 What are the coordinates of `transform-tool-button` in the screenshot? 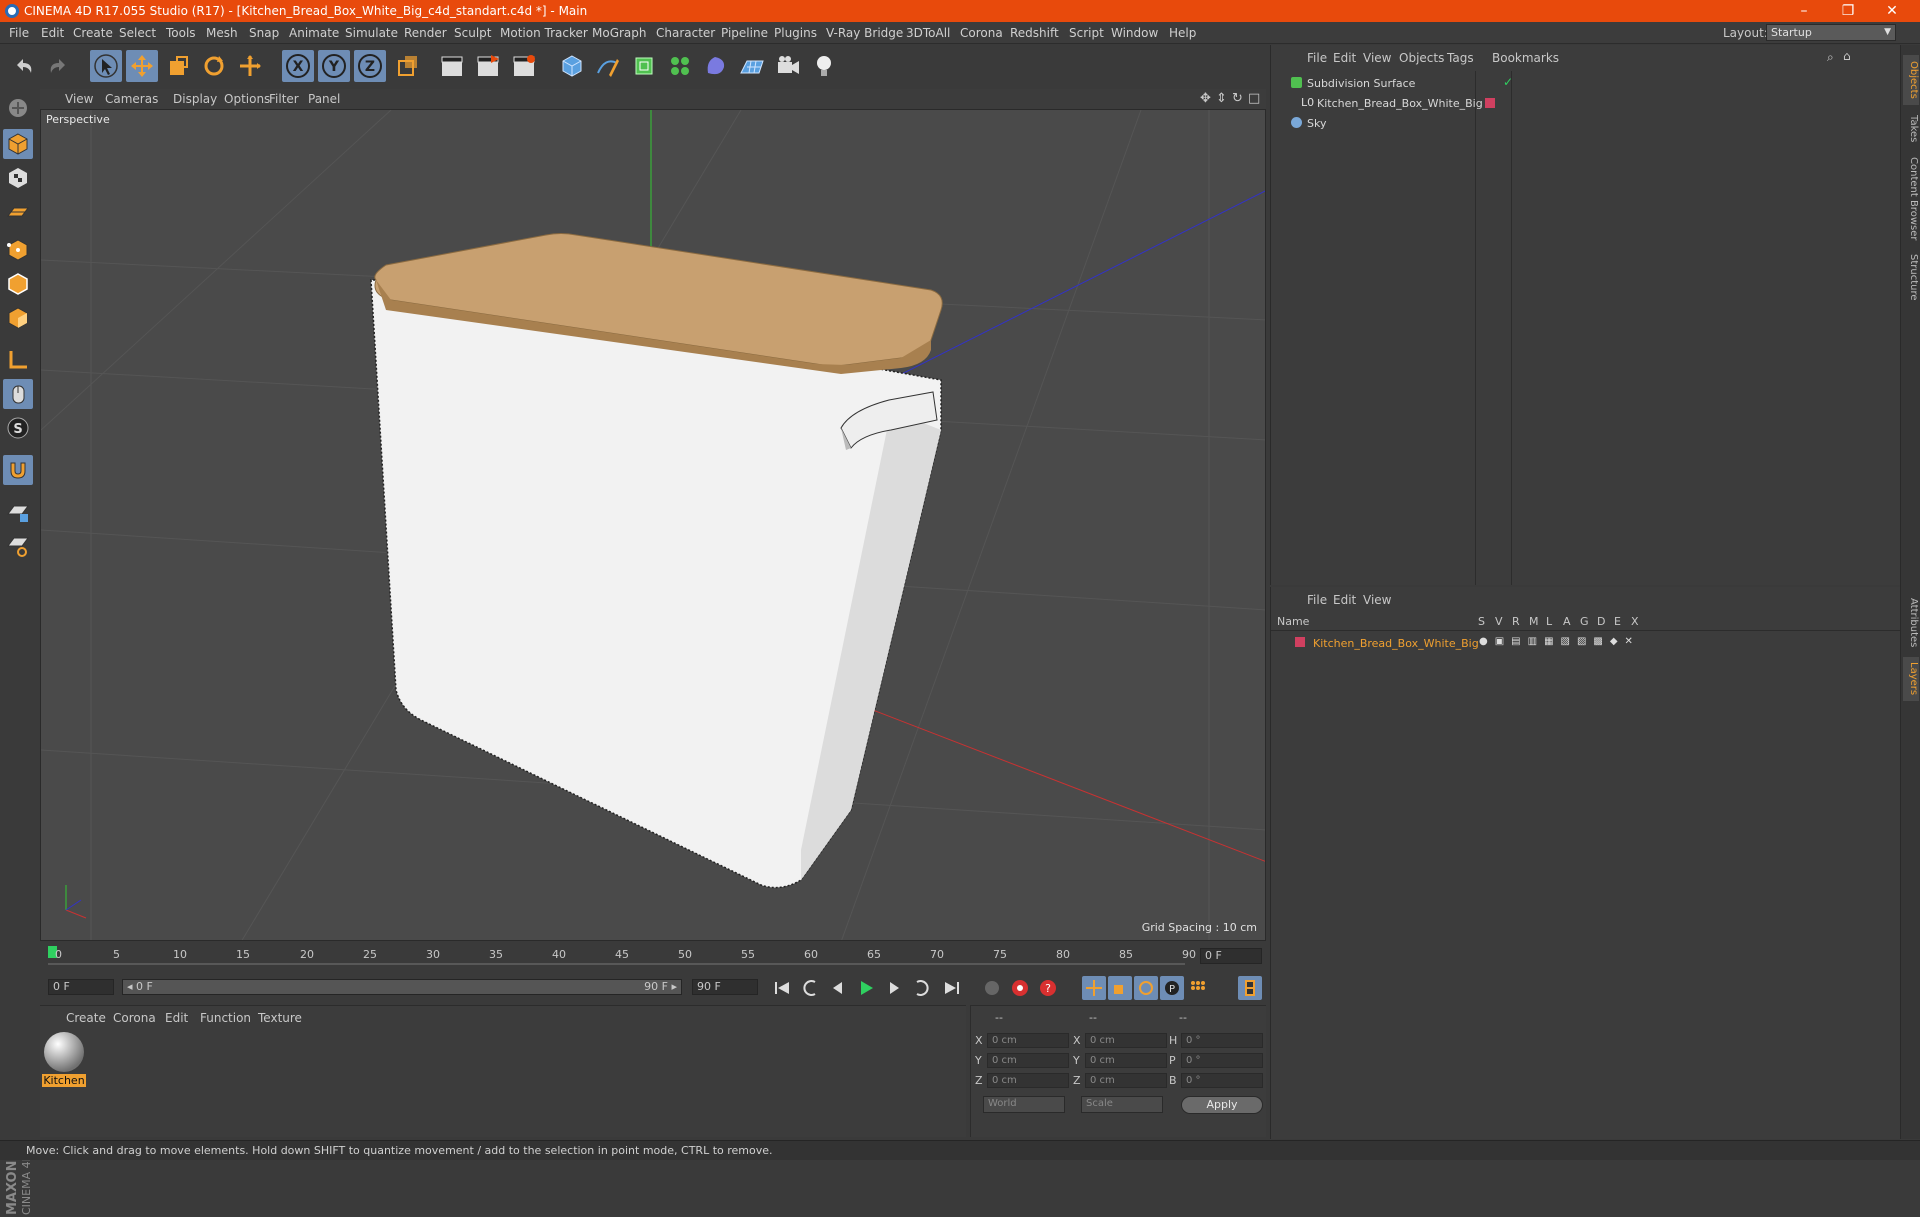 It's located at (250, 66).